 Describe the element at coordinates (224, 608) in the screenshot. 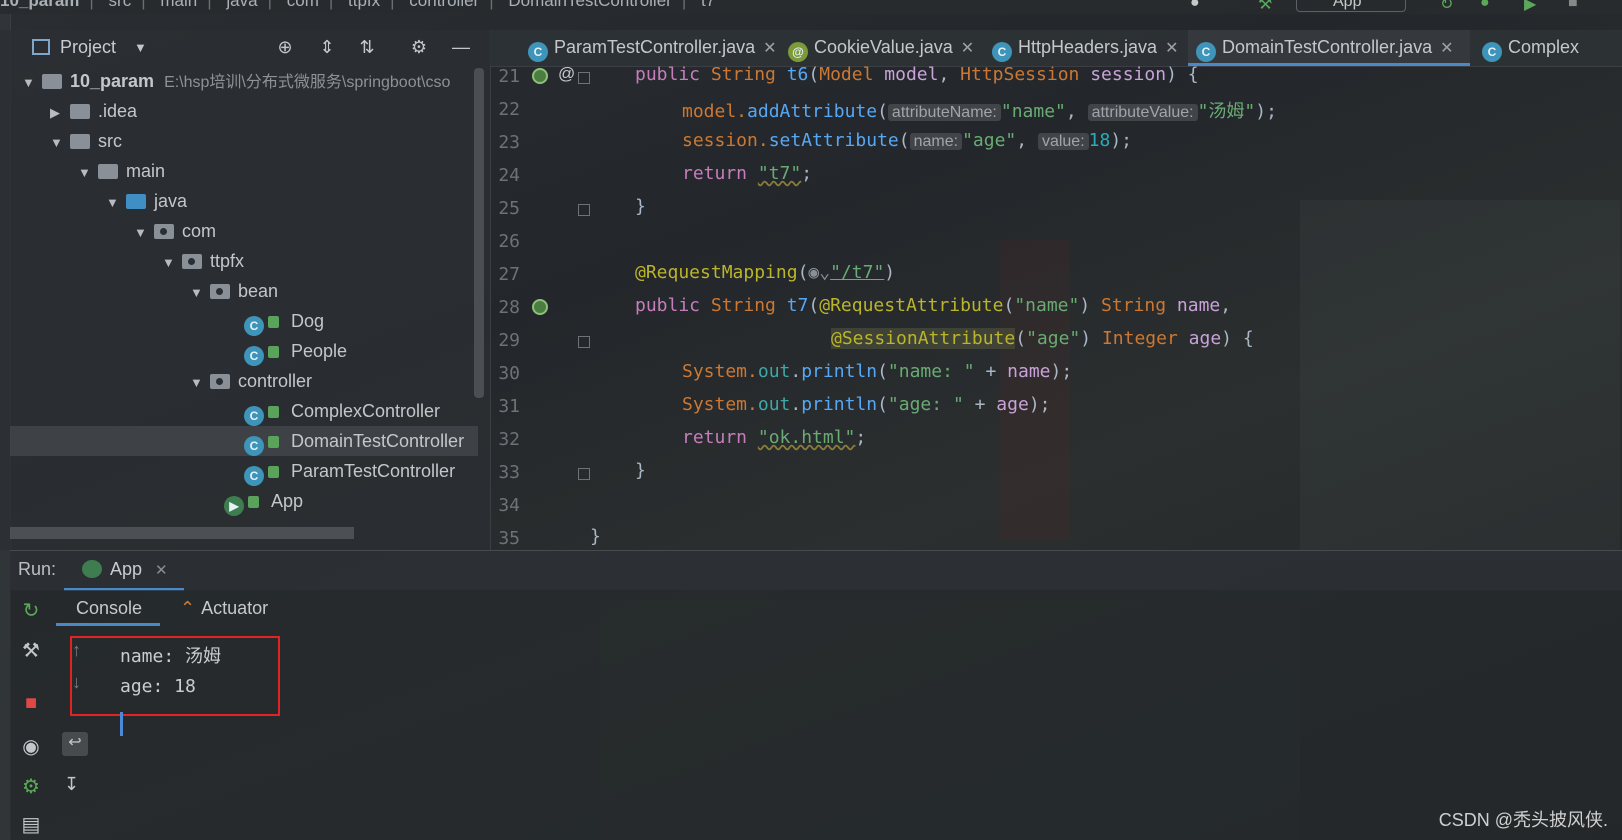

I see `tab-actuator: ⌃ Actuator` at that location.